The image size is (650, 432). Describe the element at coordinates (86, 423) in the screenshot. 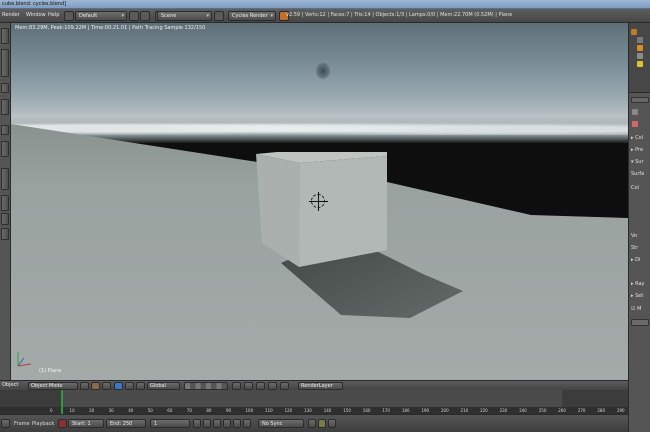

I see `start-frame-field: Start: 1` at that location.